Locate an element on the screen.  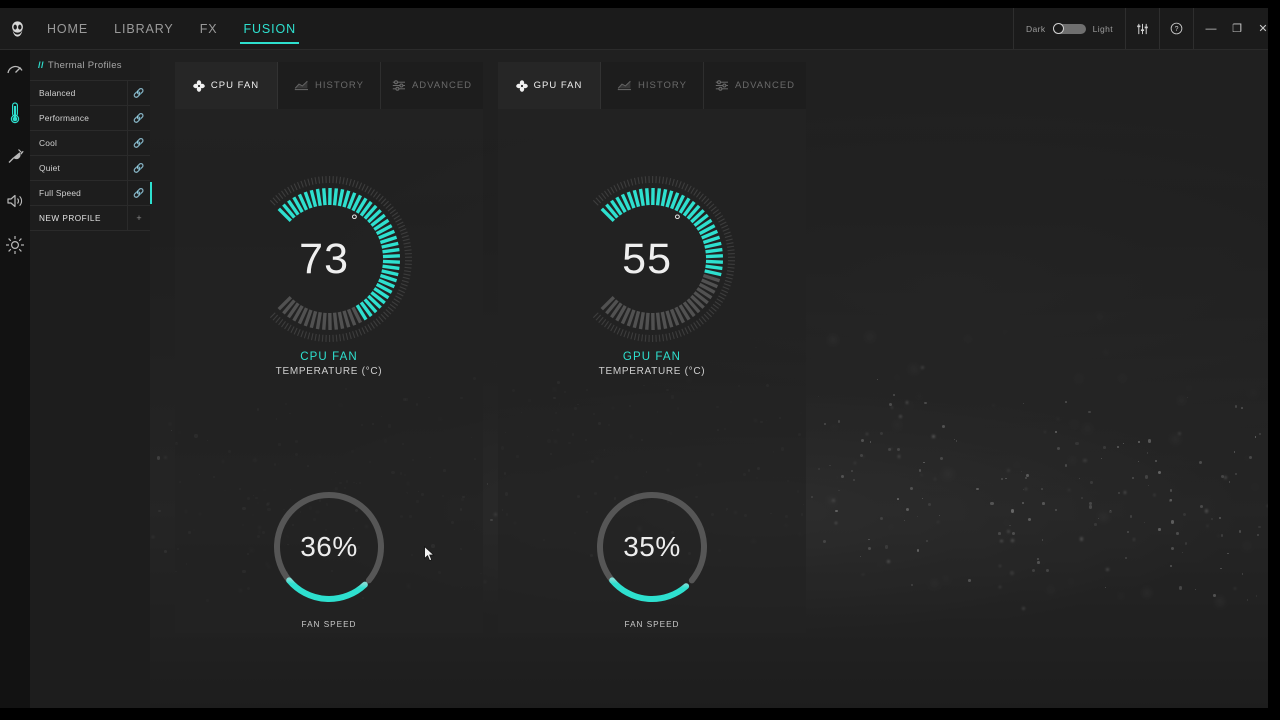
profiles-spacer is located at coordinates (90, 475).